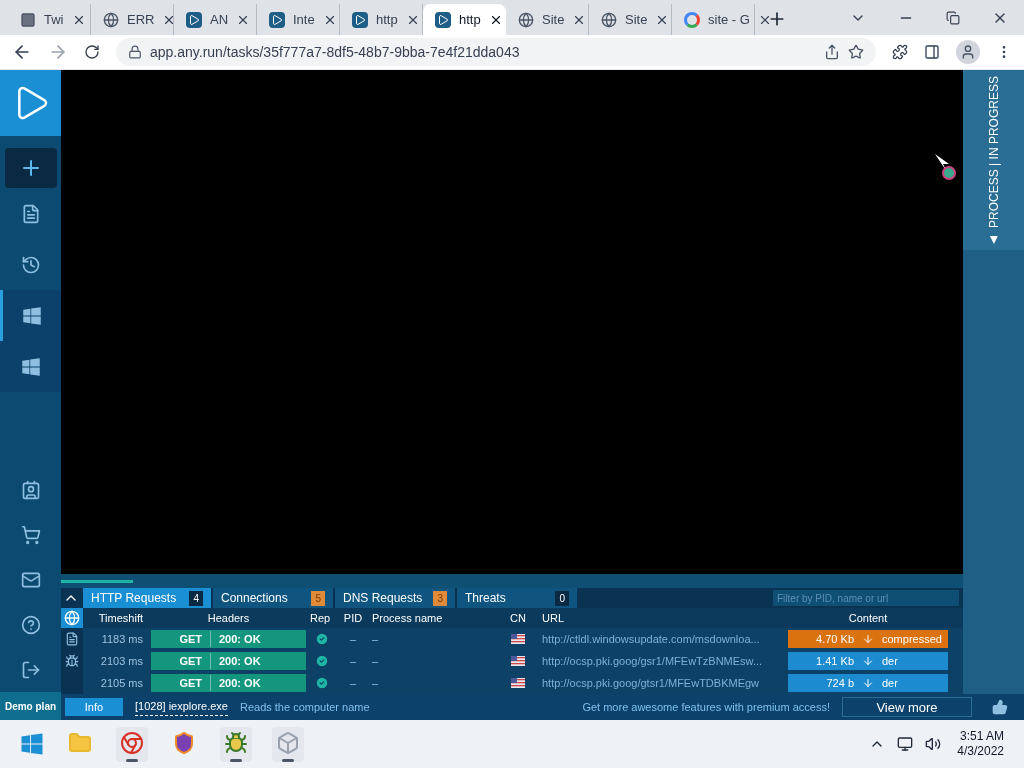 This screenshot has height=768, width=1024. What do you see at coordinates (395, 598) in the screenshot?
I see `panel-tab: DNS Requests 3` at bounding box center [395, 598].